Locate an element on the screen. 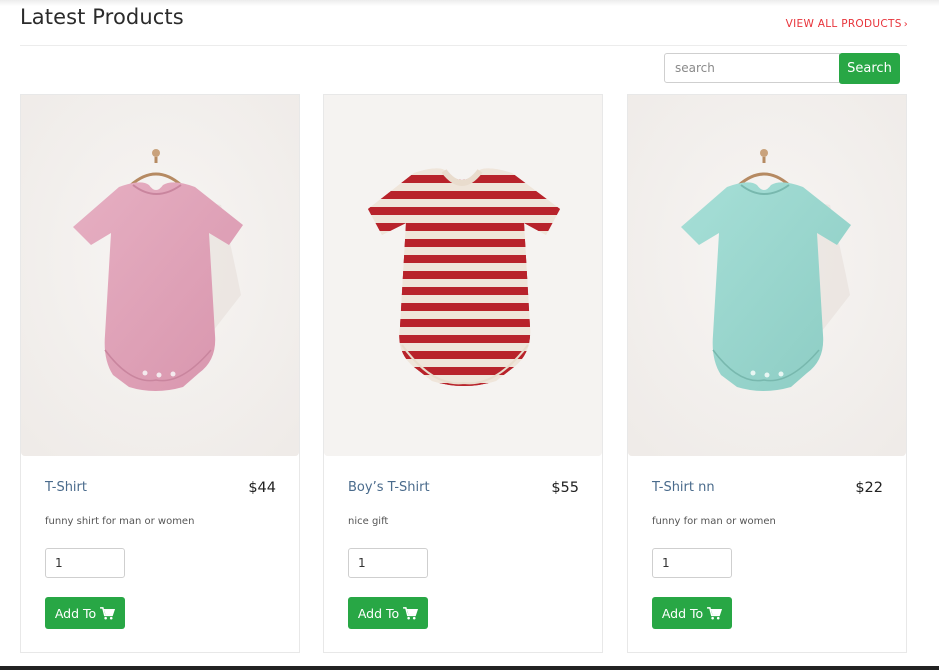  view-all-products-link: VIEW ALL PRODUCTS › is located at coordinates (847, 24).